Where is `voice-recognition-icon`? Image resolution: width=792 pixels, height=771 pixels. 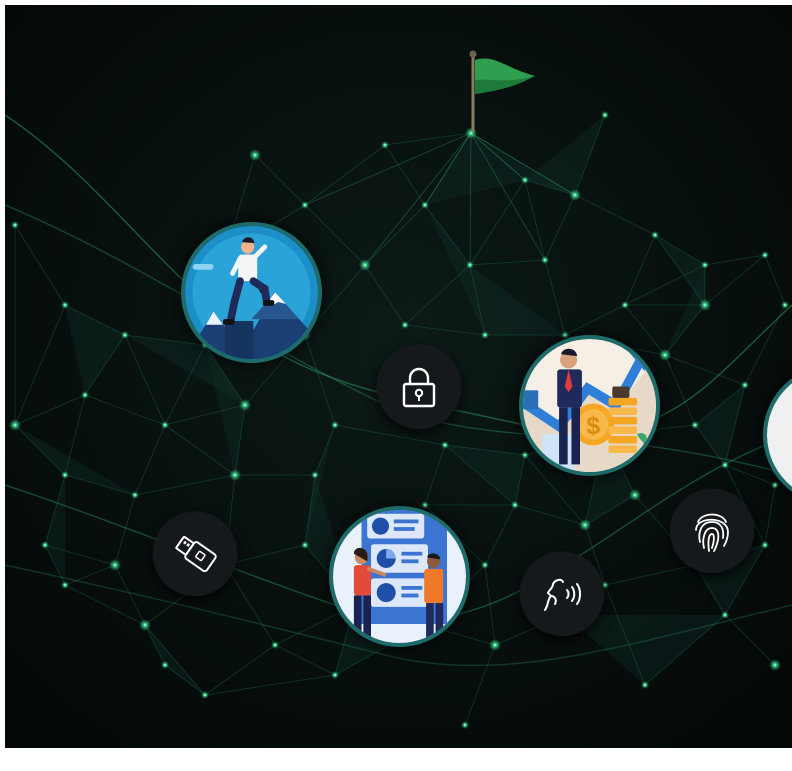
voice-recognition-icon is located at coordinates (562, 594).